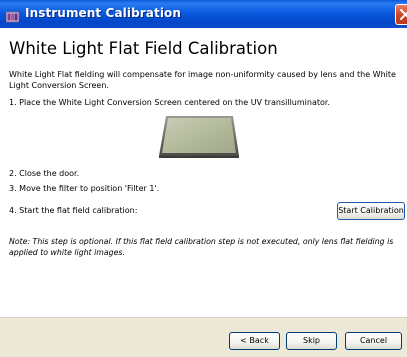 The width and height of the screenshot is (407, 357). Describe the element at coordinates (12, 15) in the screenshot. I see `app-icon` at that location.